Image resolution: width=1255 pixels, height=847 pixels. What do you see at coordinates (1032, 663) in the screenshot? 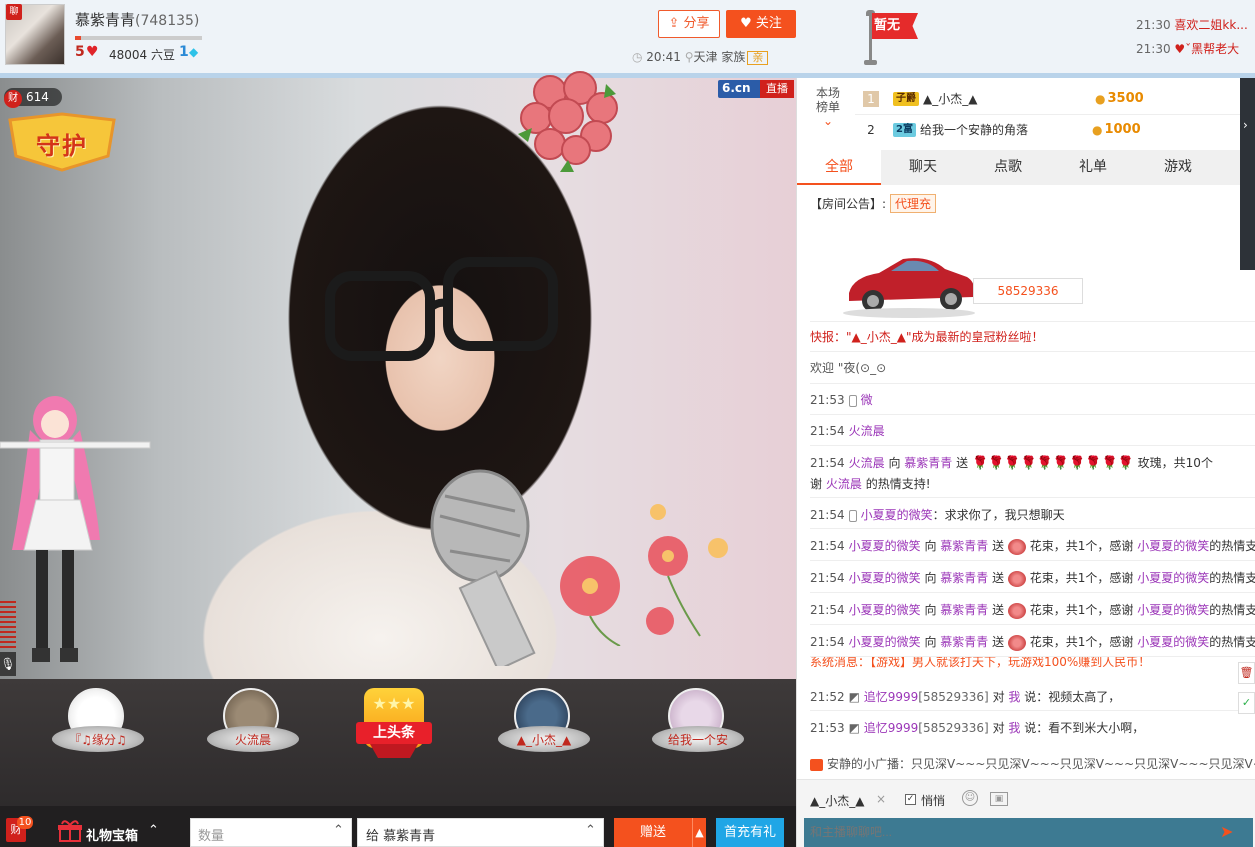
I see `system-message: 系统消息：【游戏】男人就该打天下，玩游戏100%赚到人民币！` at bounding box center [1032, 663].